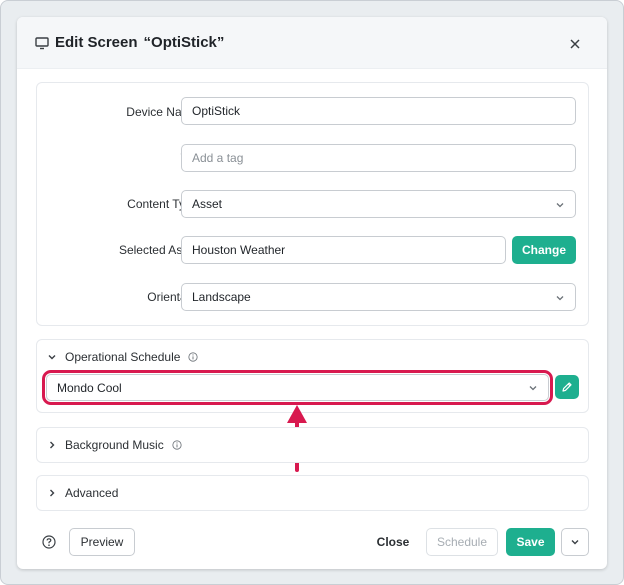 Image resolution: width=624 pixels, height=585 pixels. I want to click on content-type-select: Asset, so click(378, 204).